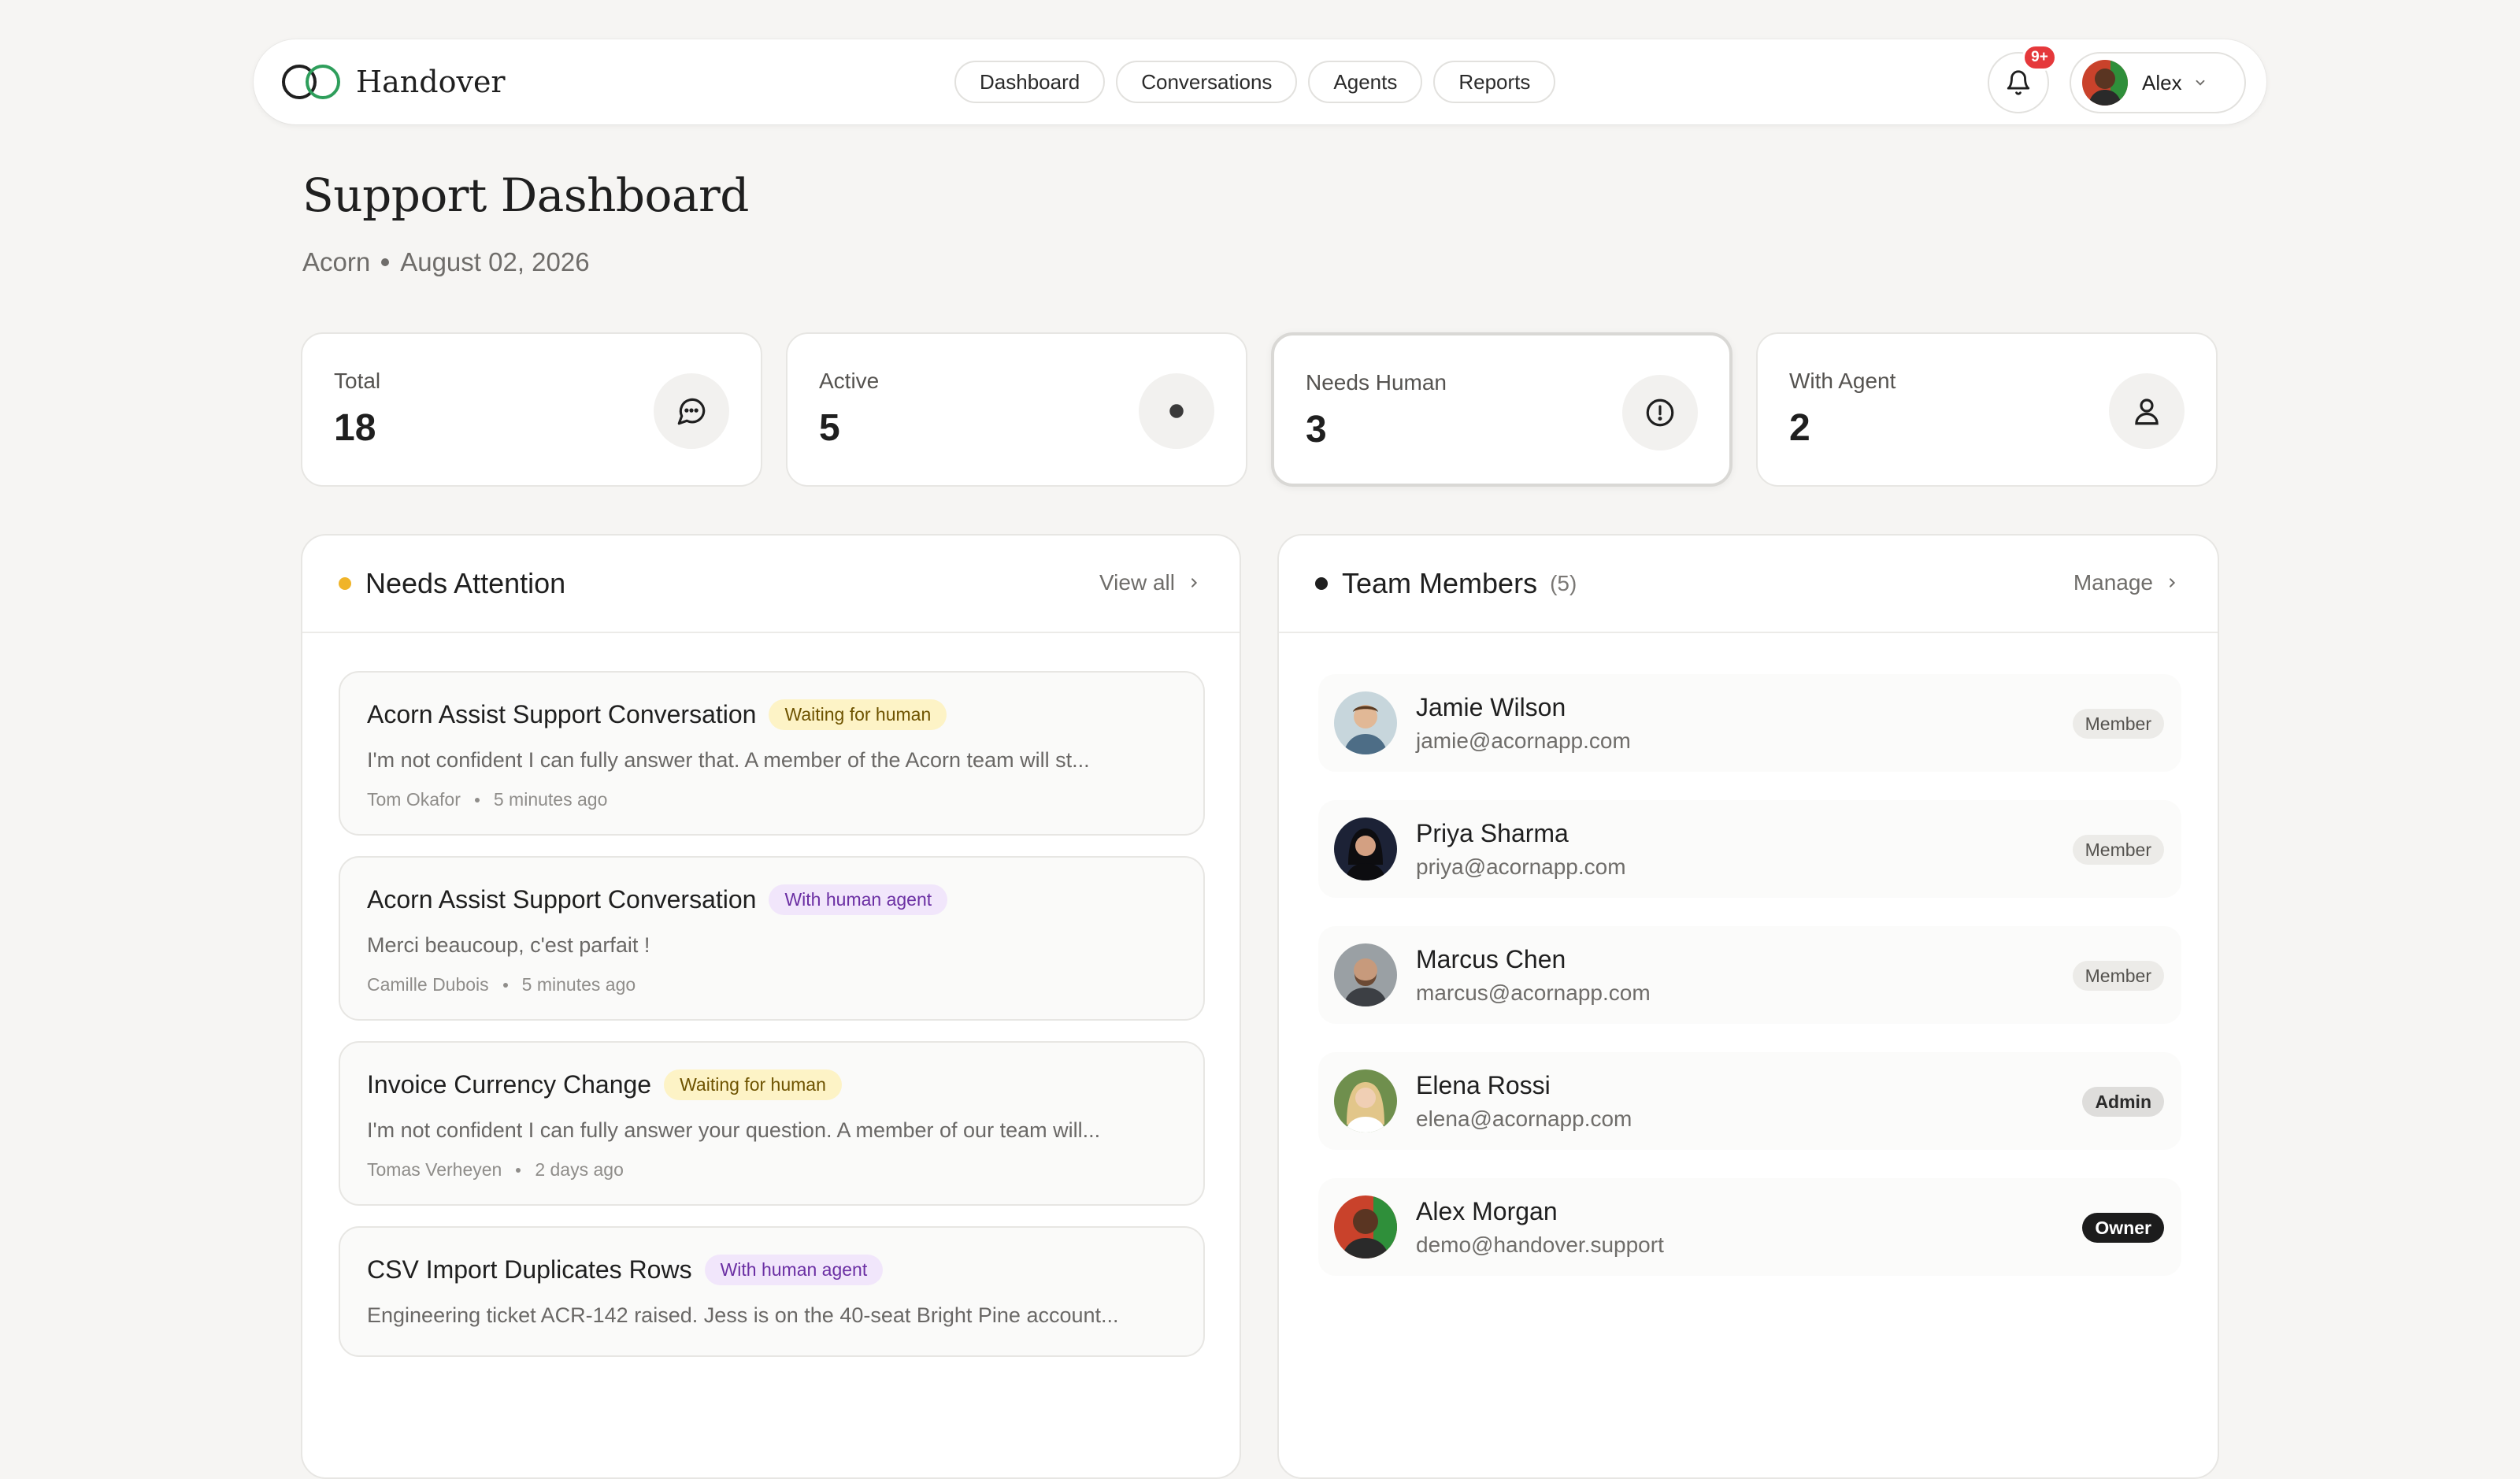 The height and width of the screenshot is (1479, 2520). Describe the element at coordinates (771, 584) in the screenshot. I see `panel-header: Needs Attention View all` at that location.